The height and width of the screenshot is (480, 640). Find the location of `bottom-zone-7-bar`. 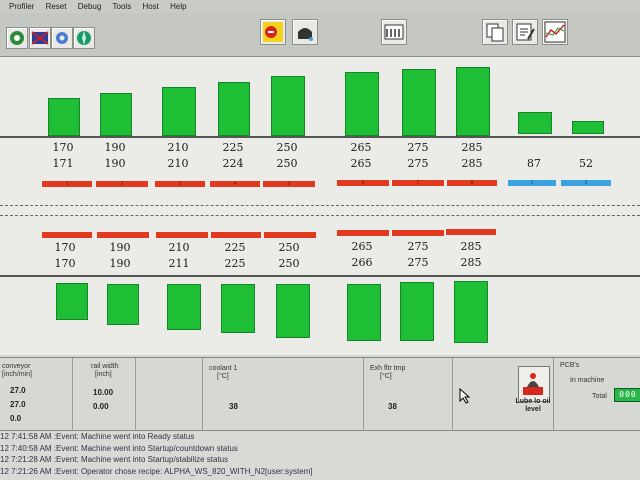

bottom-zone-7-bar is located at coordinates (417, 311).